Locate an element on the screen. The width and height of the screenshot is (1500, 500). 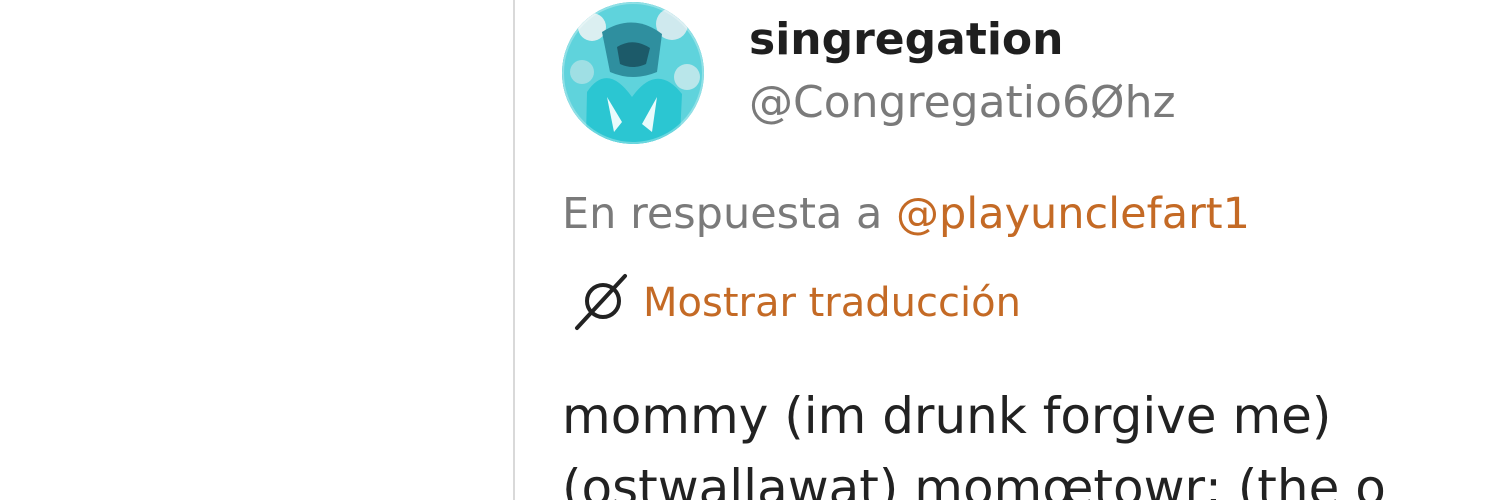
avatar-image-icon is located at coordinates (633, 73).